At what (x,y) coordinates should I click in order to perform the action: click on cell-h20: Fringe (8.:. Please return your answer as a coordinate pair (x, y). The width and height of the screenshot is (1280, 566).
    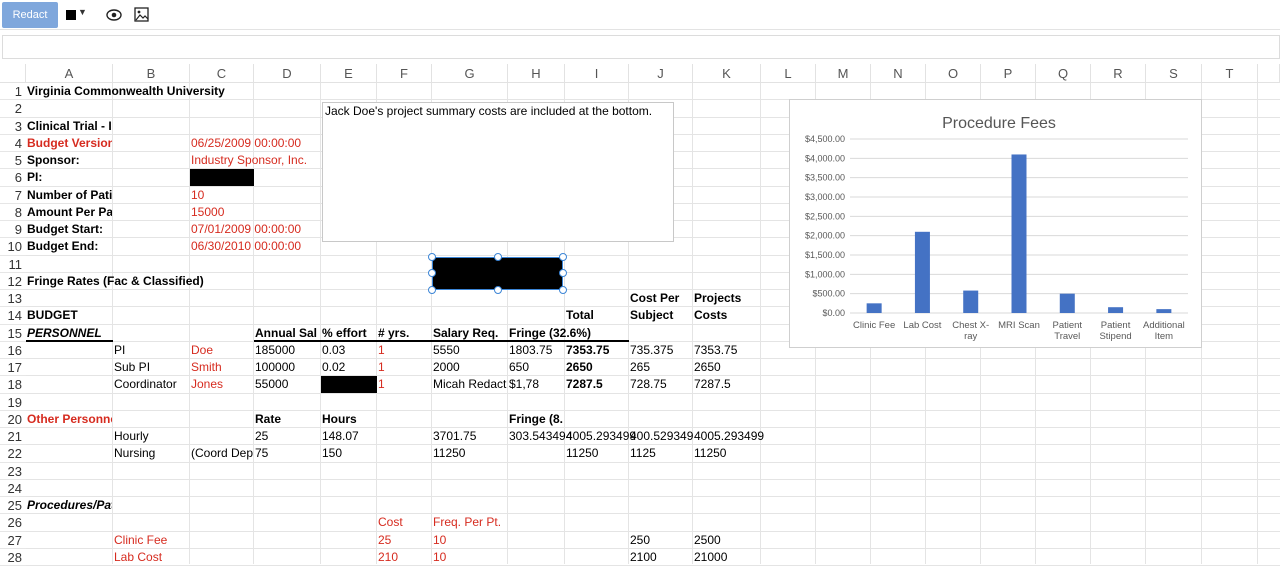
    Looking at the image, I should click on (536, 419).